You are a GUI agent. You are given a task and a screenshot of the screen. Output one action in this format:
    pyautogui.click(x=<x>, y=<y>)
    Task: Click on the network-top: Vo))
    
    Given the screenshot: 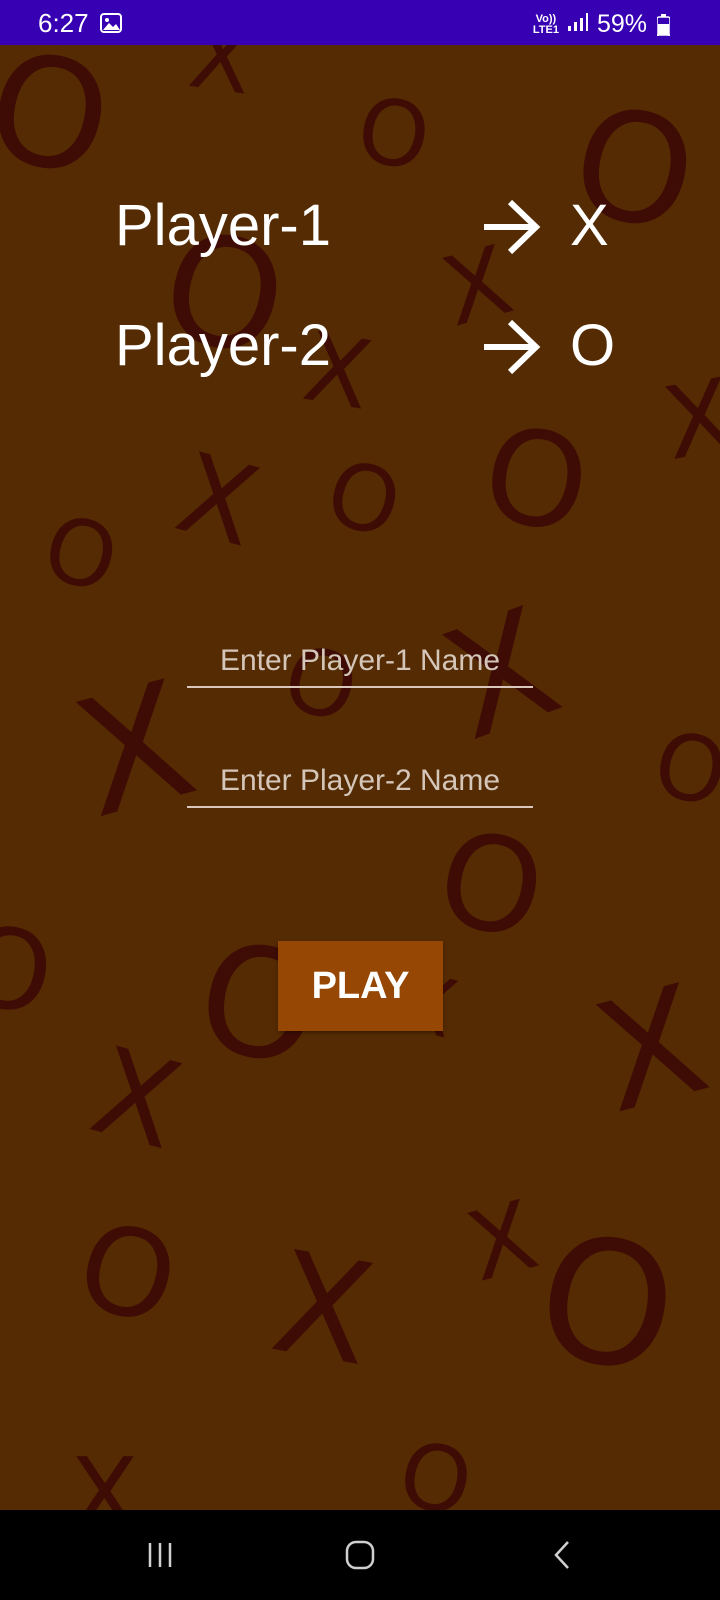 What is the action you would take?
    pyautogui.click(x=546, y=18)
    